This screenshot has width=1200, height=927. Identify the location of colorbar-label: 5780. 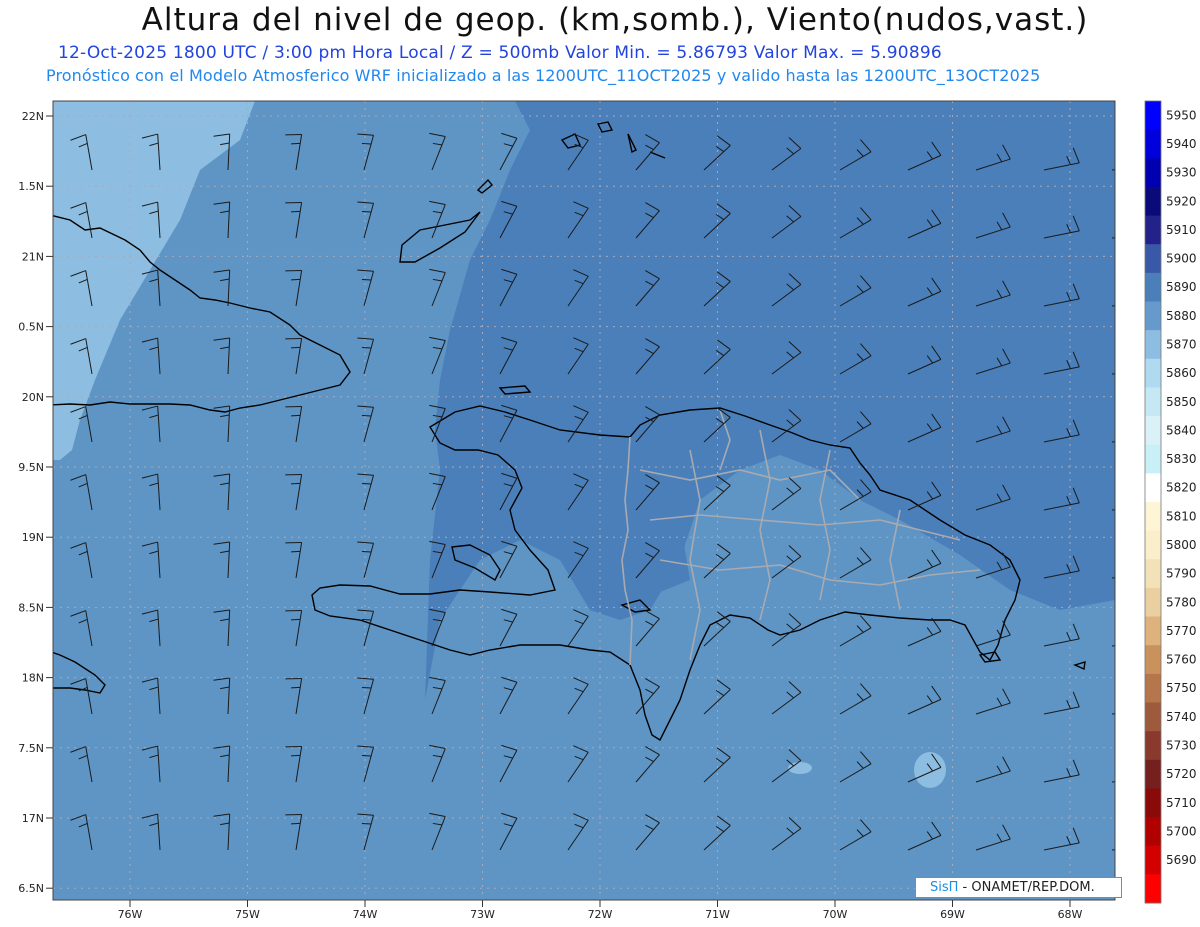
(1181, 602).